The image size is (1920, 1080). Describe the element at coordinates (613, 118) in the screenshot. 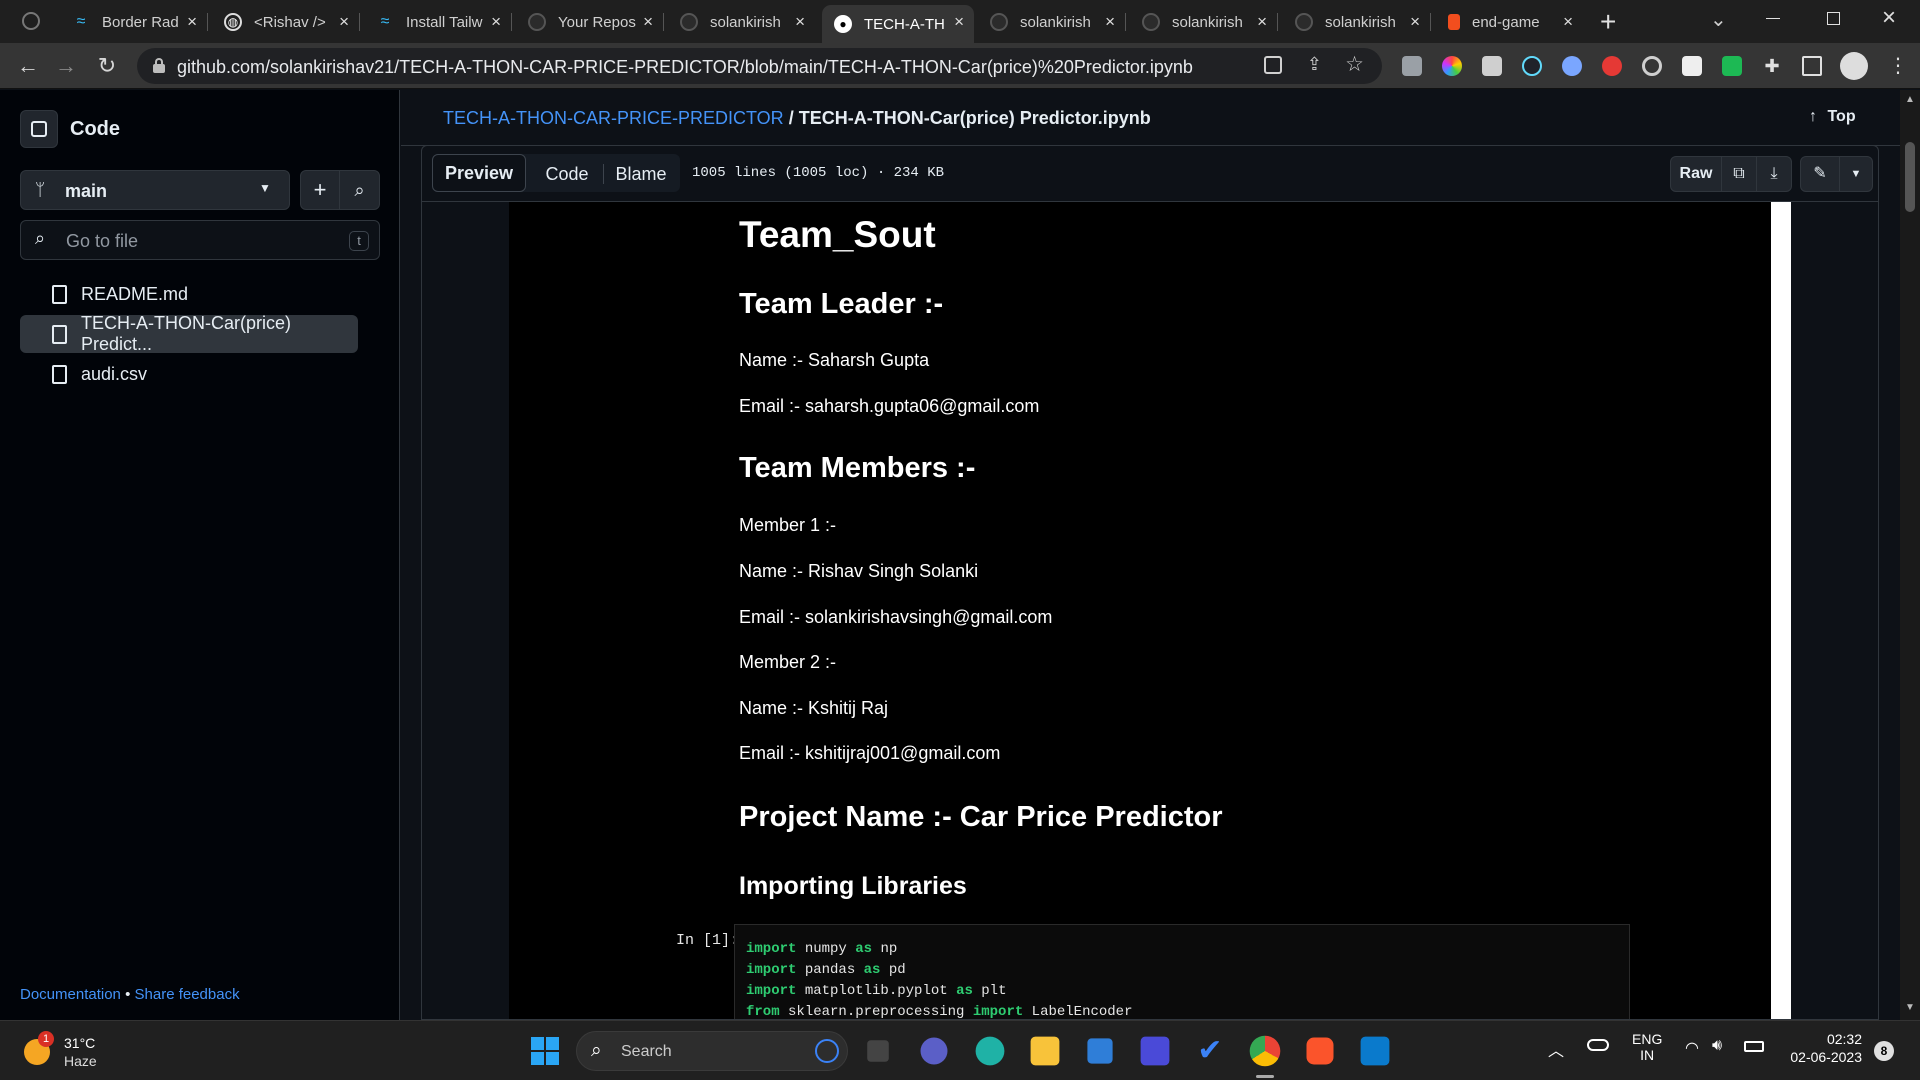

I see `repo-link: TECH-A-THON-CAR-PRICE-PREDICTOR` at that location.